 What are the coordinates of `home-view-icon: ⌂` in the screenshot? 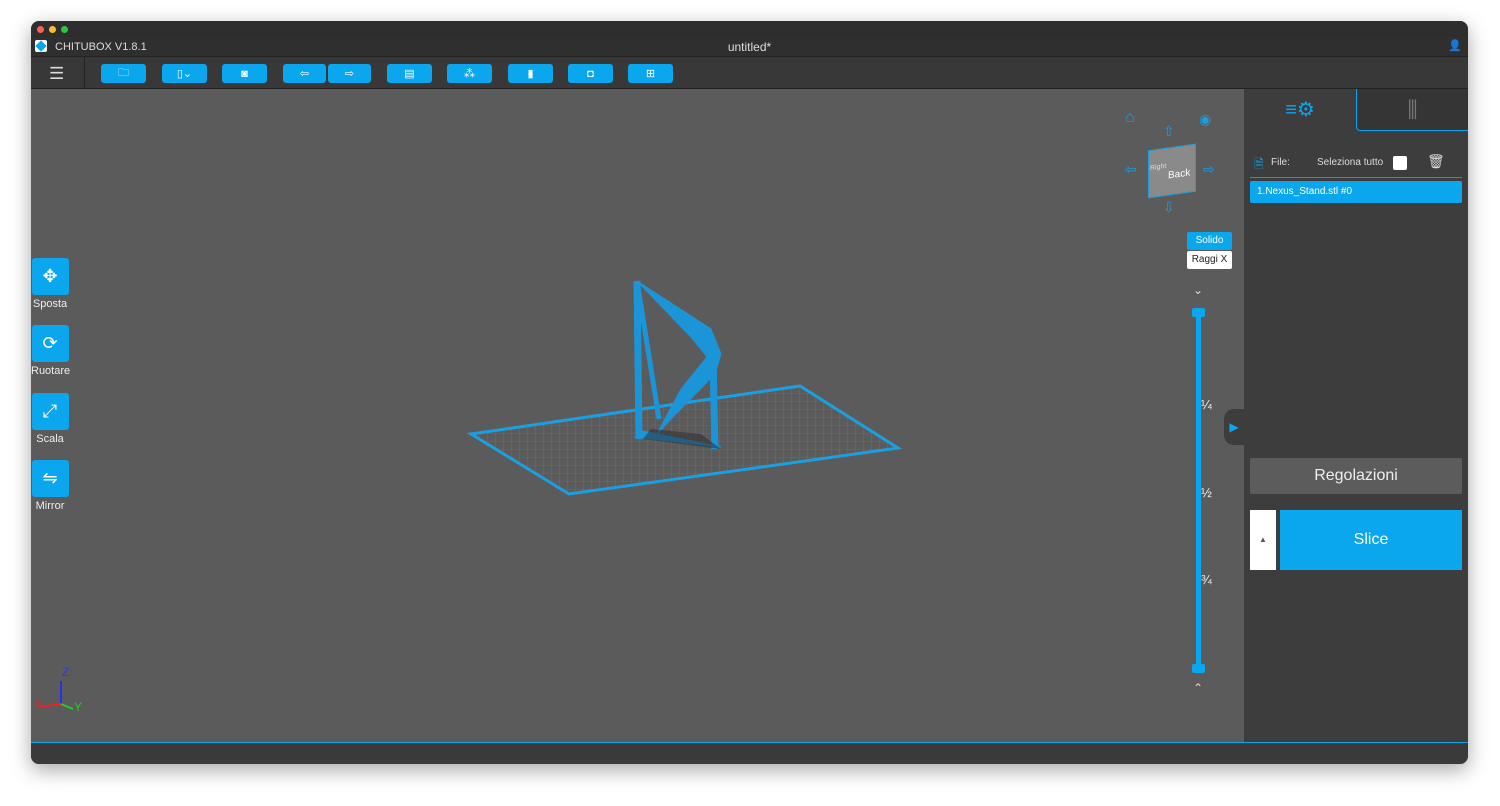 It's located at (1130, 118).